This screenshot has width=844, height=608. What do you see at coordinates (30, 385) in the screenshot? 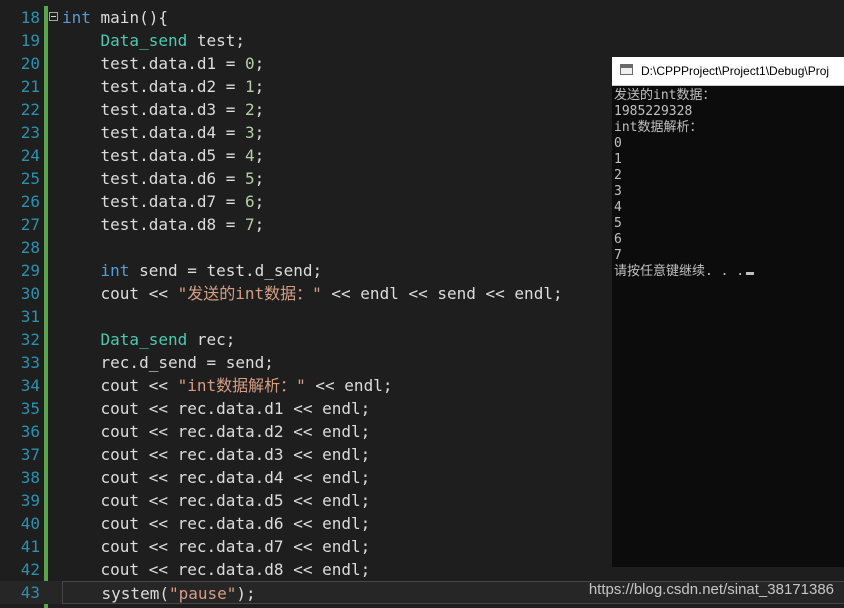
I see `line-number: 34` at bounding box center [30, 385].